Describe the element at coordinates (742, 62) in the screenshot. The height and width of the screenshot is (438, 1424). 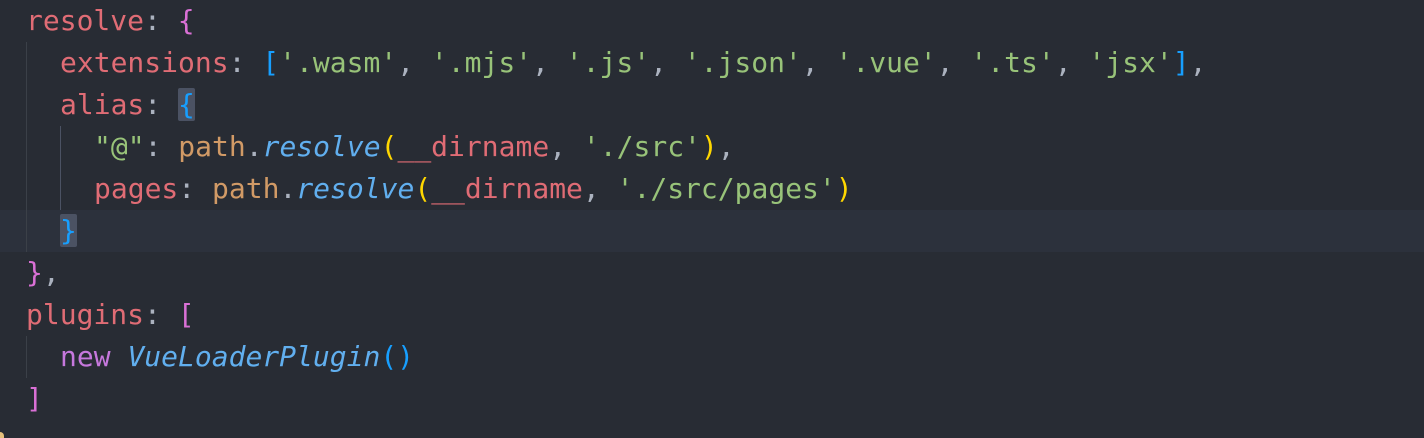
I see `ext-json: '.json'` at that location.